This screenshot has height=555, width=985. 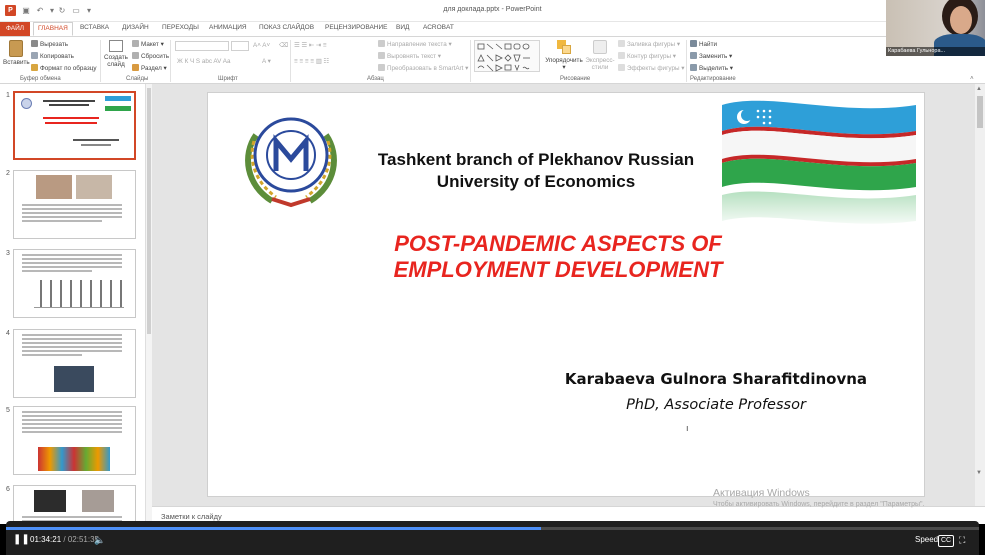 I want to click on format-painter-button: Формат по образцу, so click(x=63, y=68).